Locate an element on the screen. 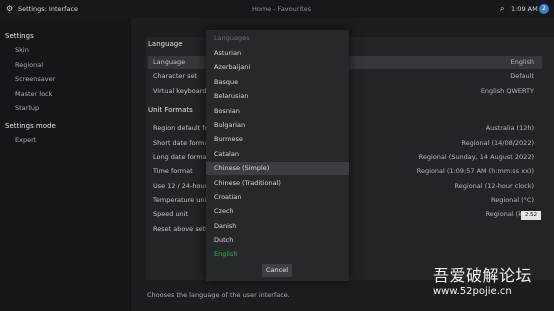  language-option-label: Croatian is located at coordinates (228, 197).